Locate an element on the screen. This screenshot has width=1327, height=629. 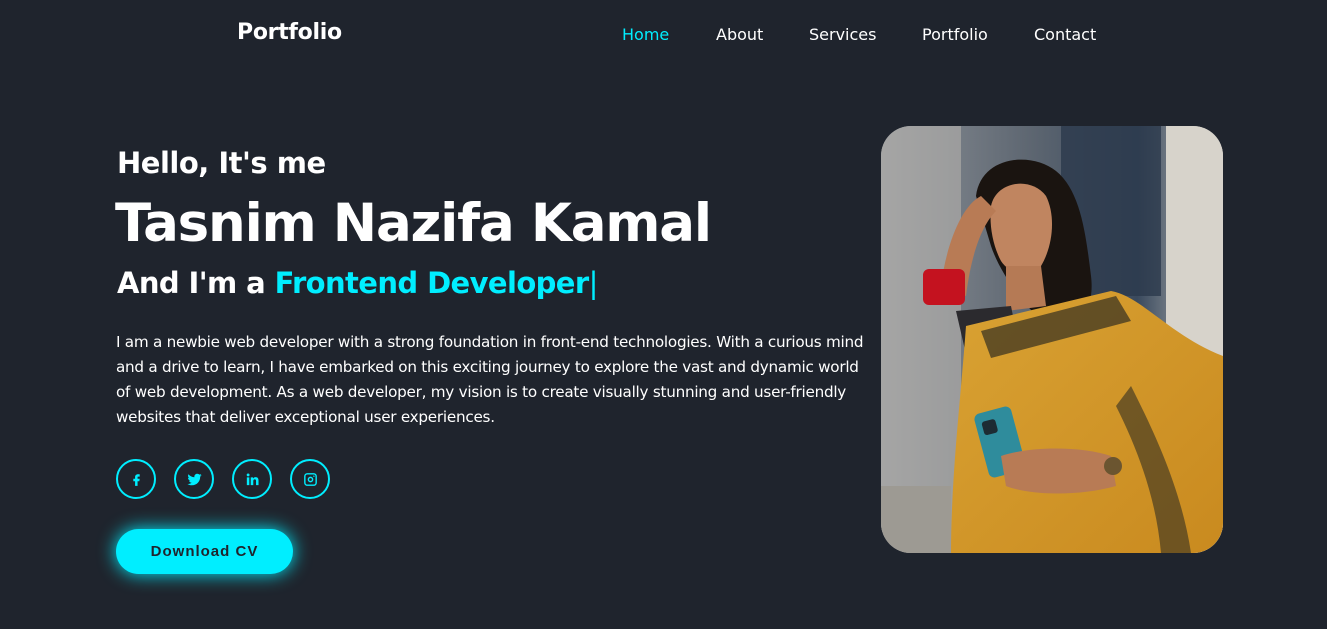
logo: Portfolio is located at coordinates (289, 32).